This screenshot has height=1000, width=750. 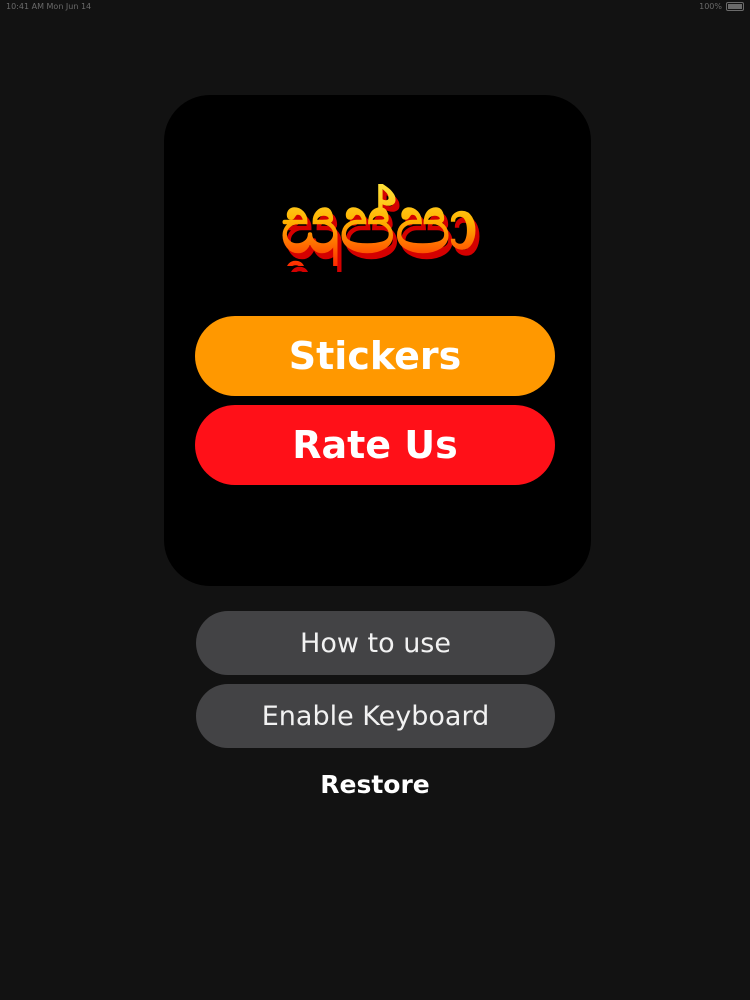 I want to click on logo-text: සුප්පා, so click(x=379, y=224).